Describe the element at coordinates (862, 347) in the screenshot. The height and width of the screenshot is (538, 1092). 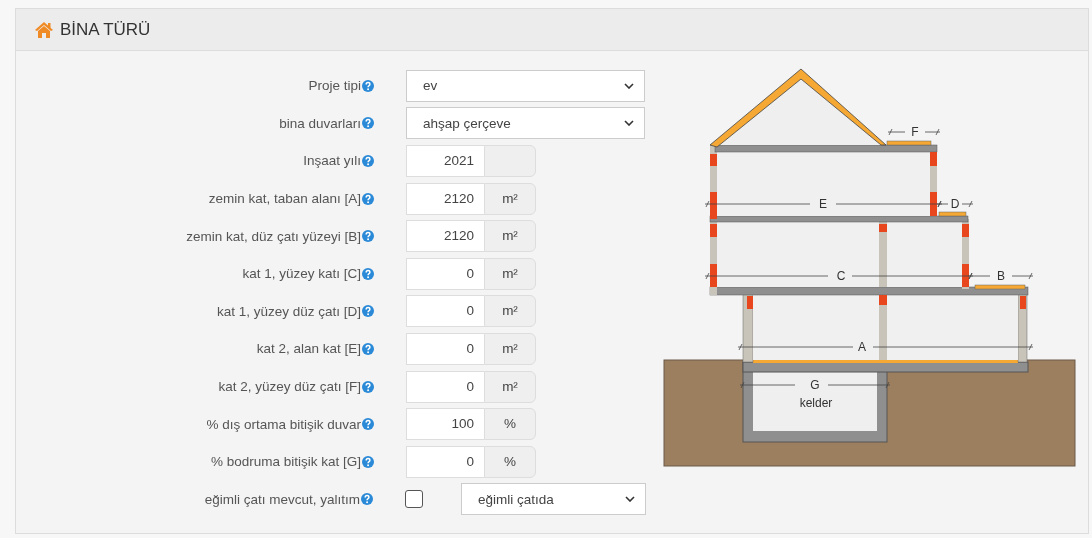
I see `diagram-label: A` at that location.